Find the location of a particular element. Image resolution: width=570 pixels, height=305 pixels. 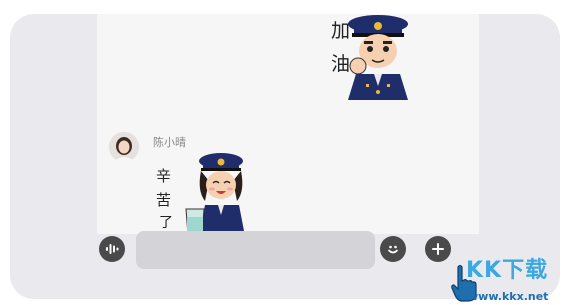

watermark-url: www.kkx.net is located at coordinates (508, 296).